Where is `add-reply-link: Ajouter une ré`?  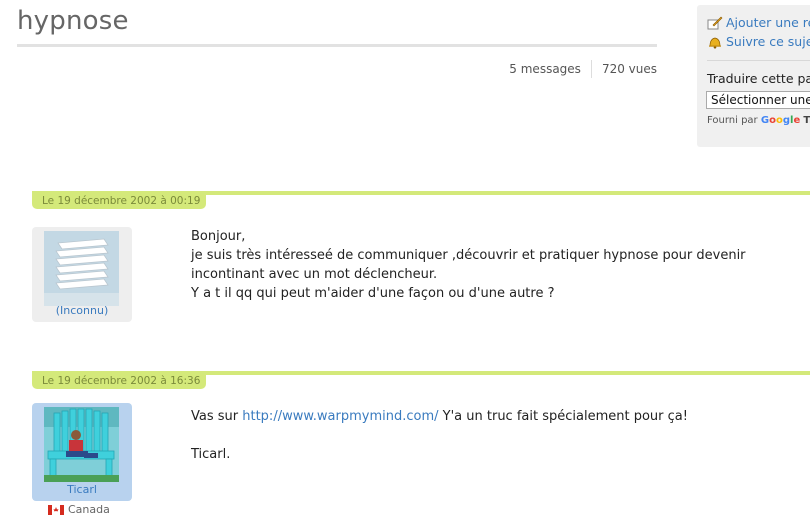
add-reply-link: Ajouter une ré is located at coordinates (758, 22).